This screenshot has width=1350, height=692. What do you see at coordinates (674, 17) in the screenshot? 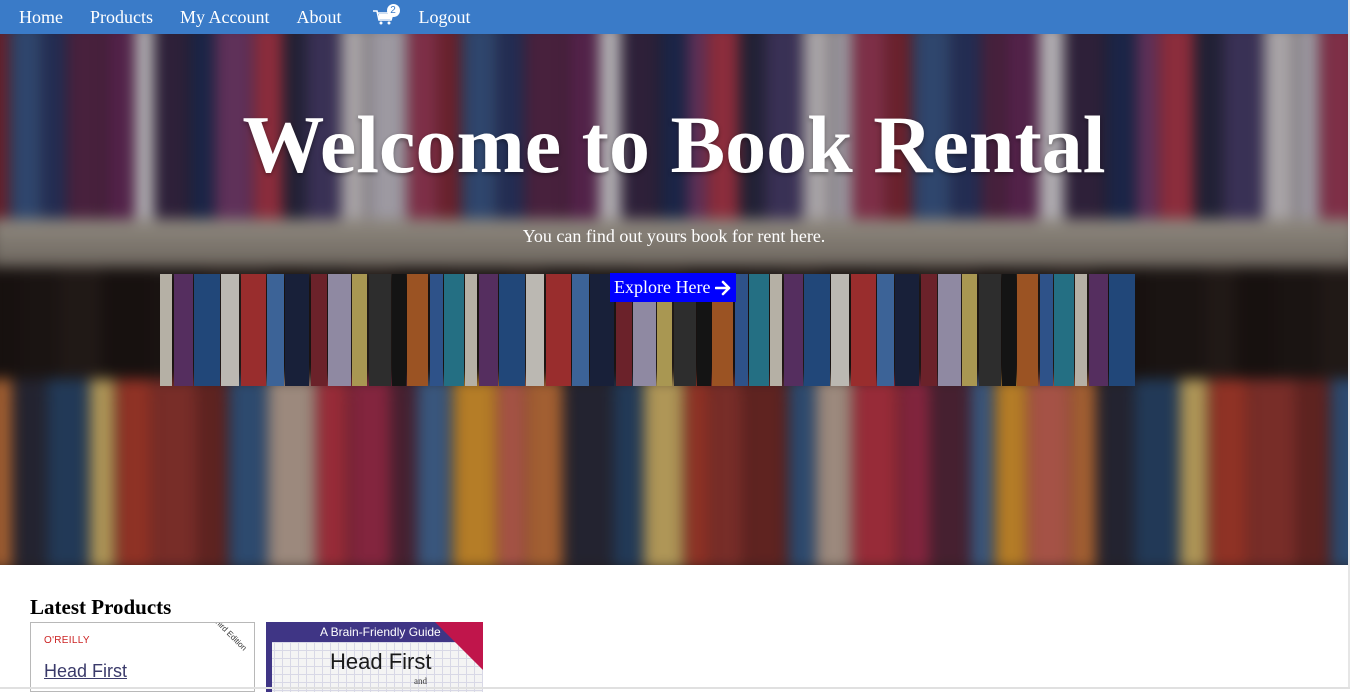
I see `top-navbar: Home Products My Account About 2 Logout` at bounding box center [674, 17].